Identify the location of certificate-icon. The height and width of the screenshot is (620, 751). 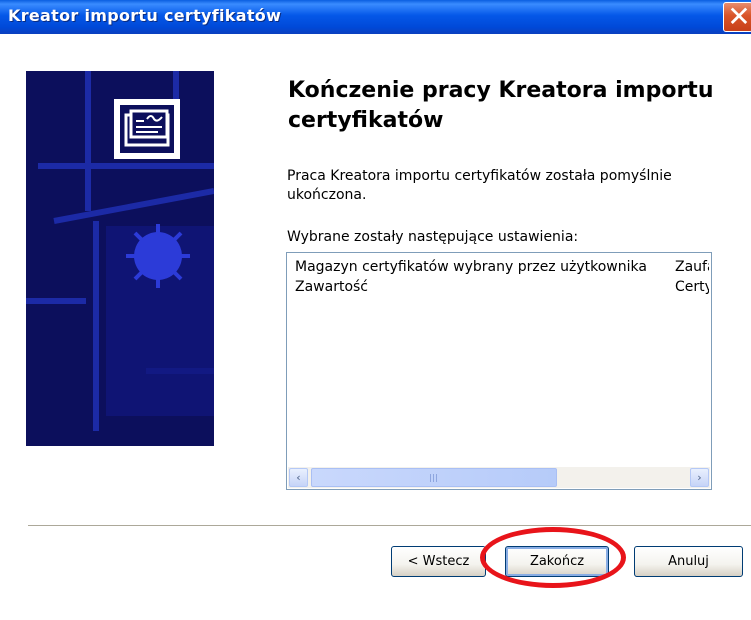
(147, 129).